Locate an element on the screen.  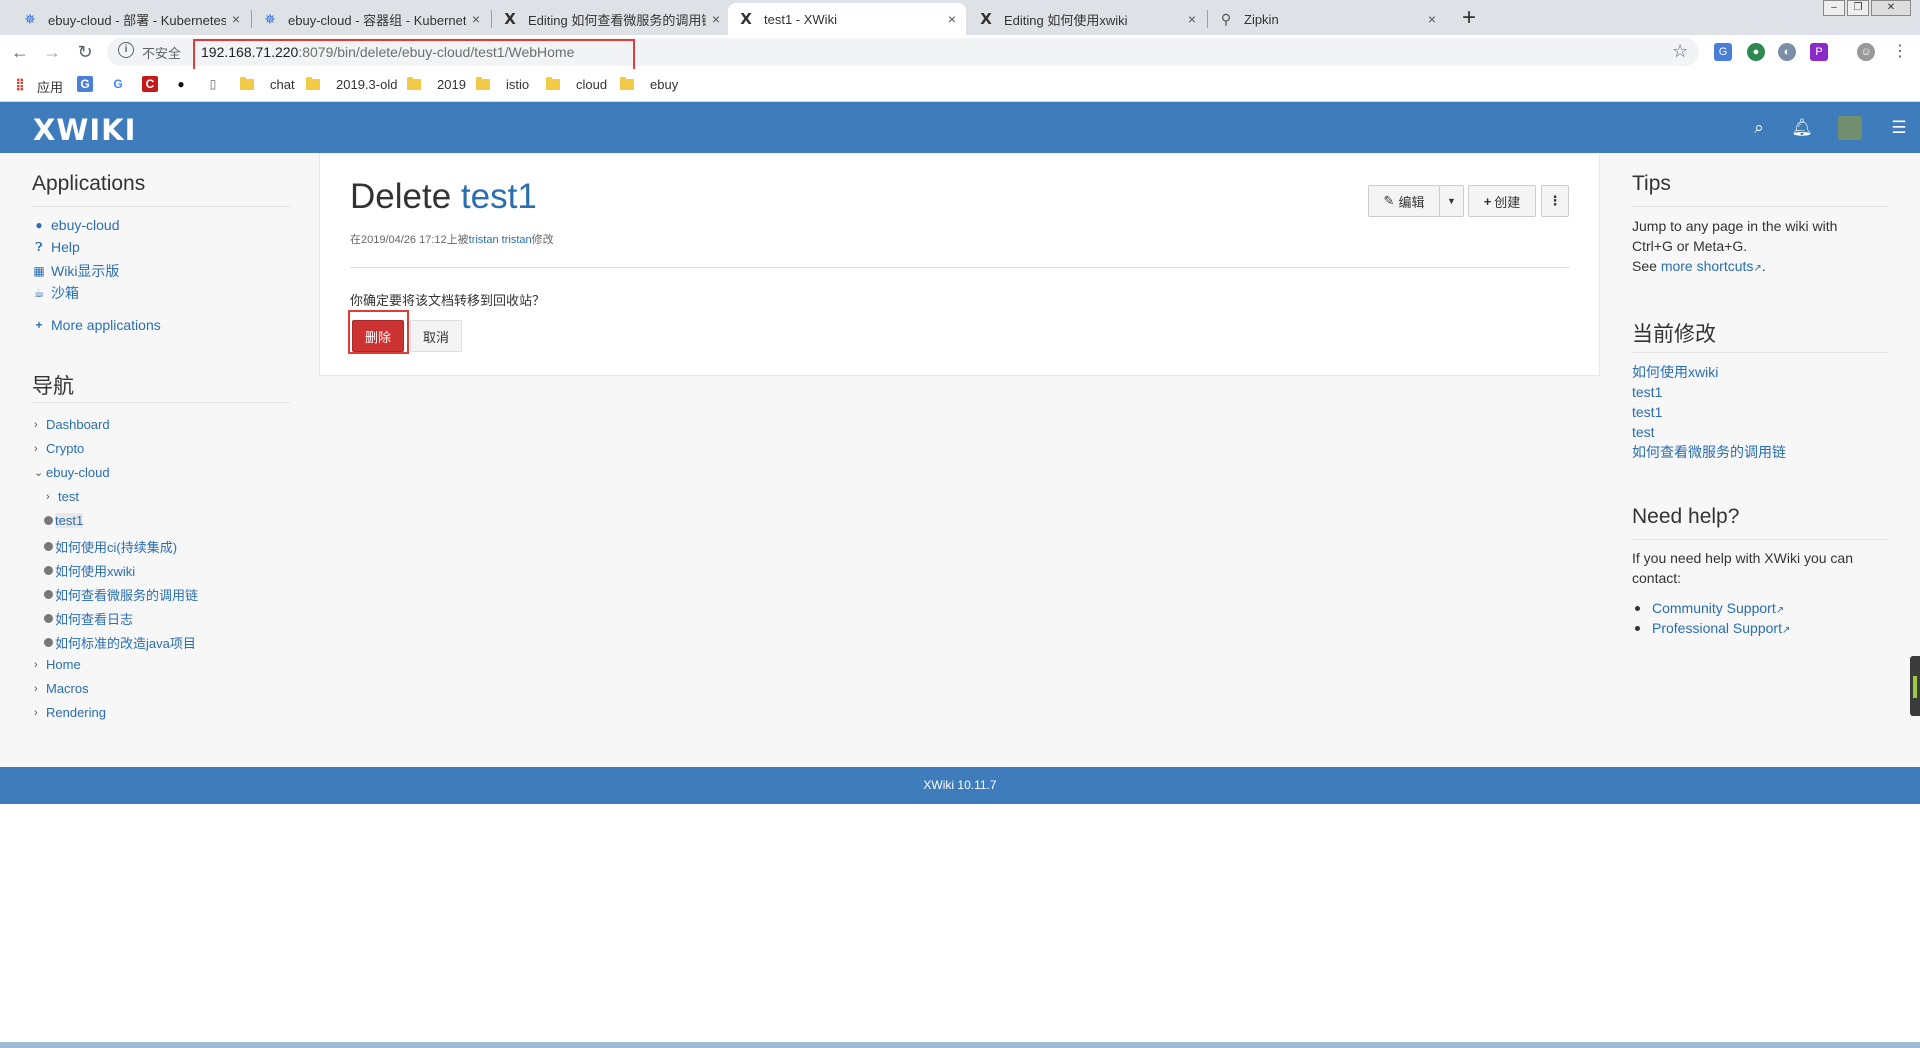
browser-tab: ⚲ Zipkin × is located at coordinates (1327, 19).